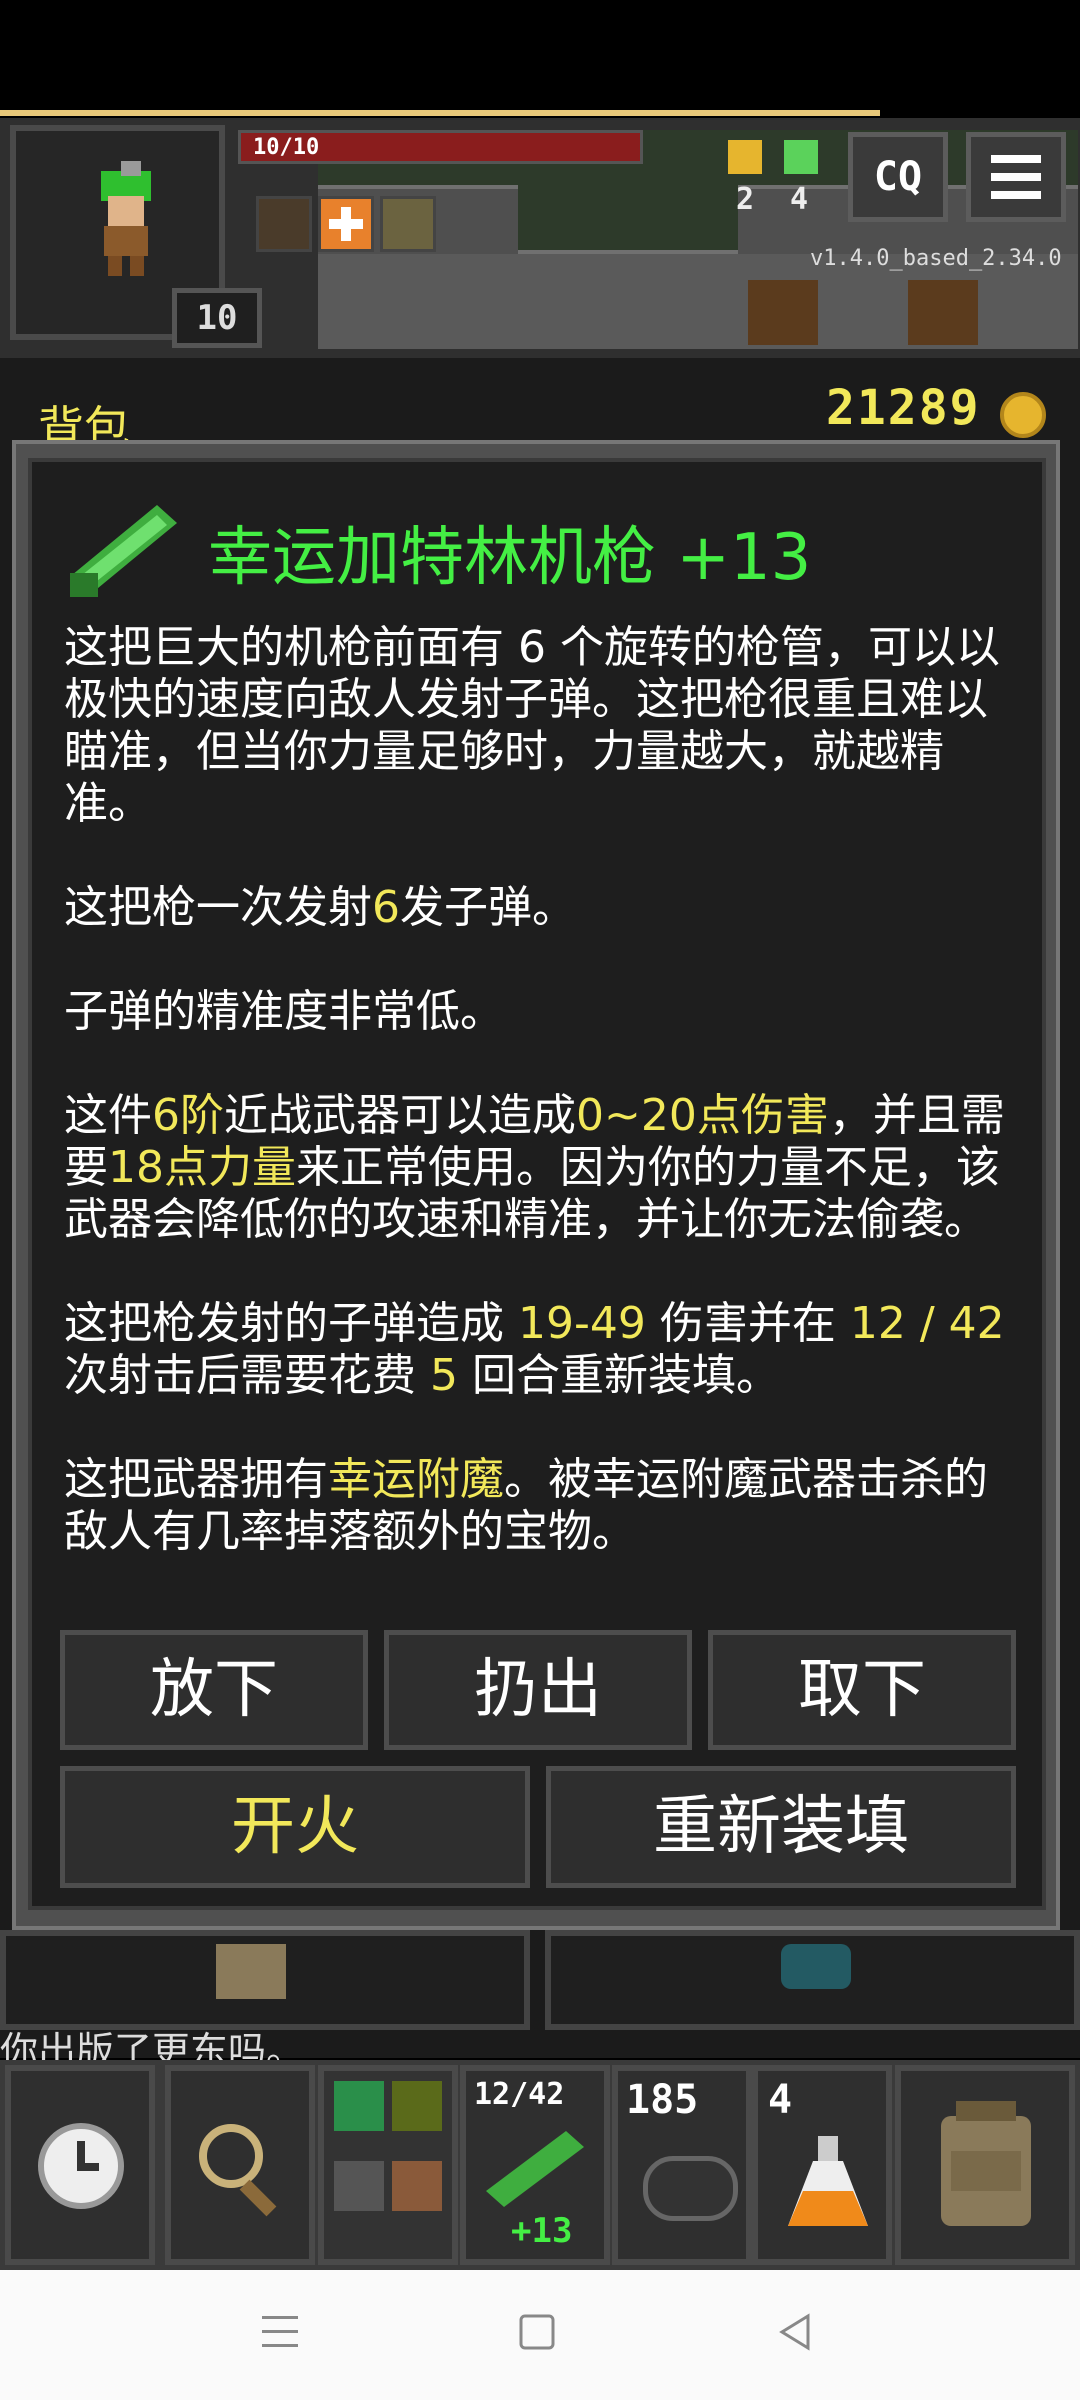 The width and height of the screenshot is (1080, 2400). I want to click on weapon-upgrade-level: +13, so click(542, 2231).